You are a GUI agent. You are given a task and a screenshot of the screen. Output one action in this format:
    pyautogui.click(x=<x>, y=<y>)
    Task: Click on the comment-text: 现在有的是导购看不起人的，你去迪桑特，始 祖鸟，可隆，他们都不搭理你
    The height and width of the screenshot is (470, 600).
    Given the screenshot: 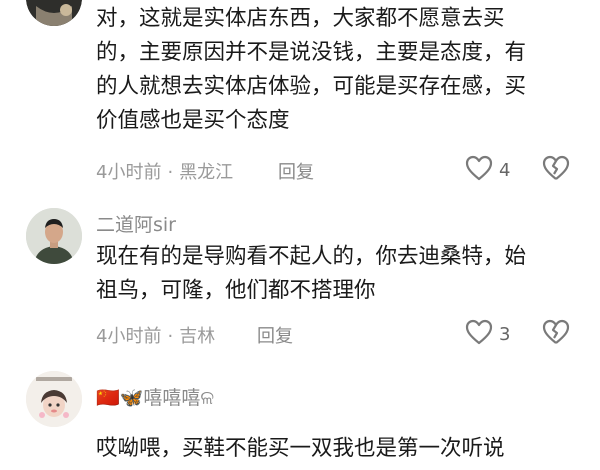 What is the action you would take?
    pyautogui.click(x=311, y=273)
    